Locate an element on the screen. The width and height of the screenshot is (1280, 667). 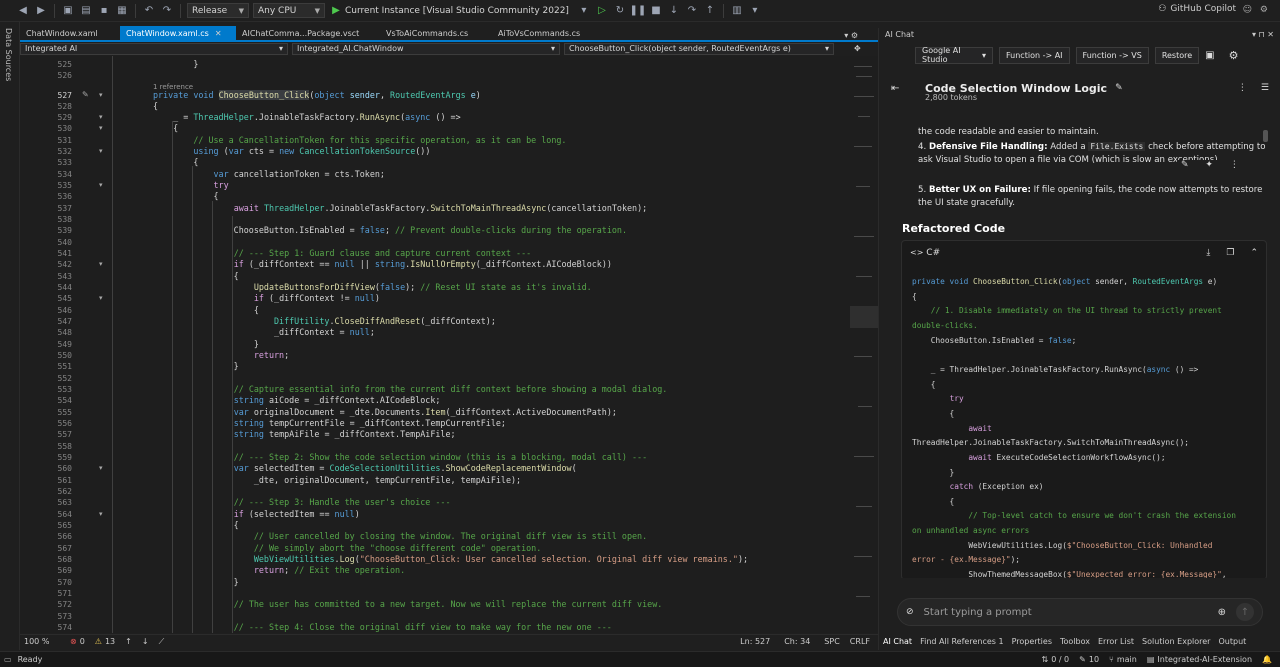
line-number: Ln: 527 is located at coordinates (755, 641).